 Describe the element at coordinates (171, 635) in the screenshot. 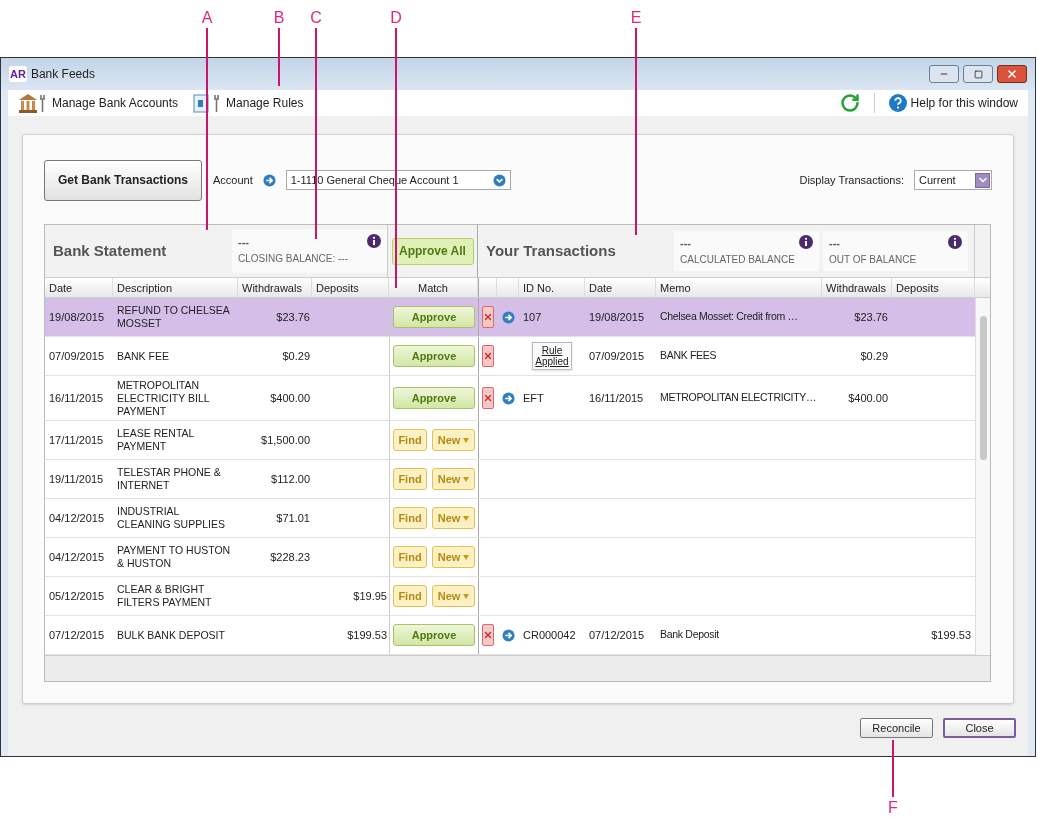

I see `table-cell-text: BULK BANK DEPOSIT` at that location.